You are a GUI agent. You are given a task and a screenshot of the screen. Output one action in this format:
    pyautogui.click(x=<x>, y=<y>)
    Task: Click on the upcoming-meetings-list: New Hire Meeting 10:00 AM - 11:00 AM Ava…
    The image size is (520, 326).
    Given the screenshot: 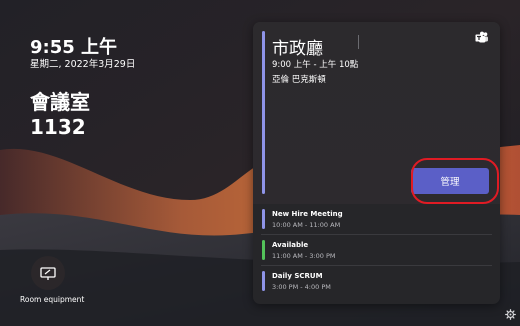 What is the action you would take?
    pyautogui.click(x=376, y=250)
    